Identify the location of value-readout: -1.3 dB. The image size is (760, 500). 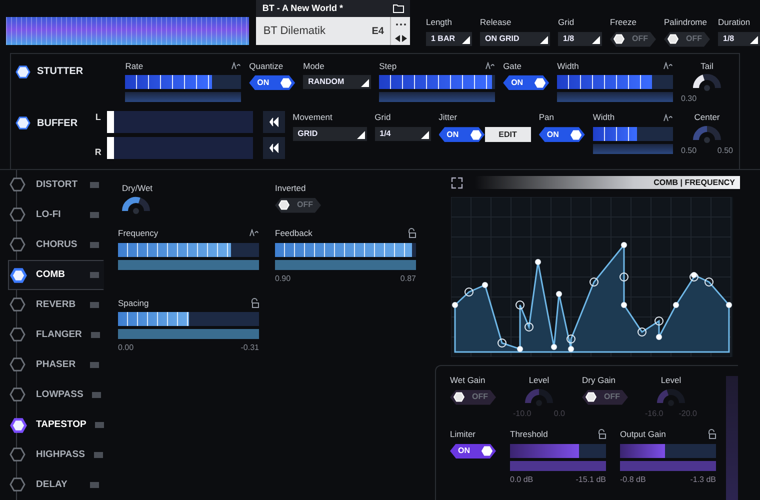
(703, 480).